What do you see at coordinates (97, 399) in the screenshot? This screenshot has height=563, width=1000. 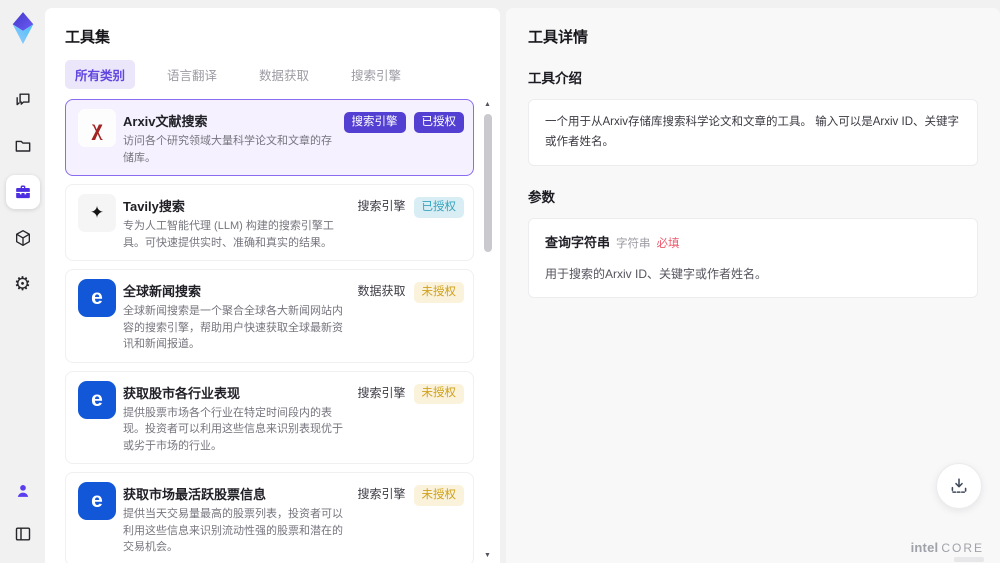 I see `finance-app-icon: e` at bounding box center [97, 399].